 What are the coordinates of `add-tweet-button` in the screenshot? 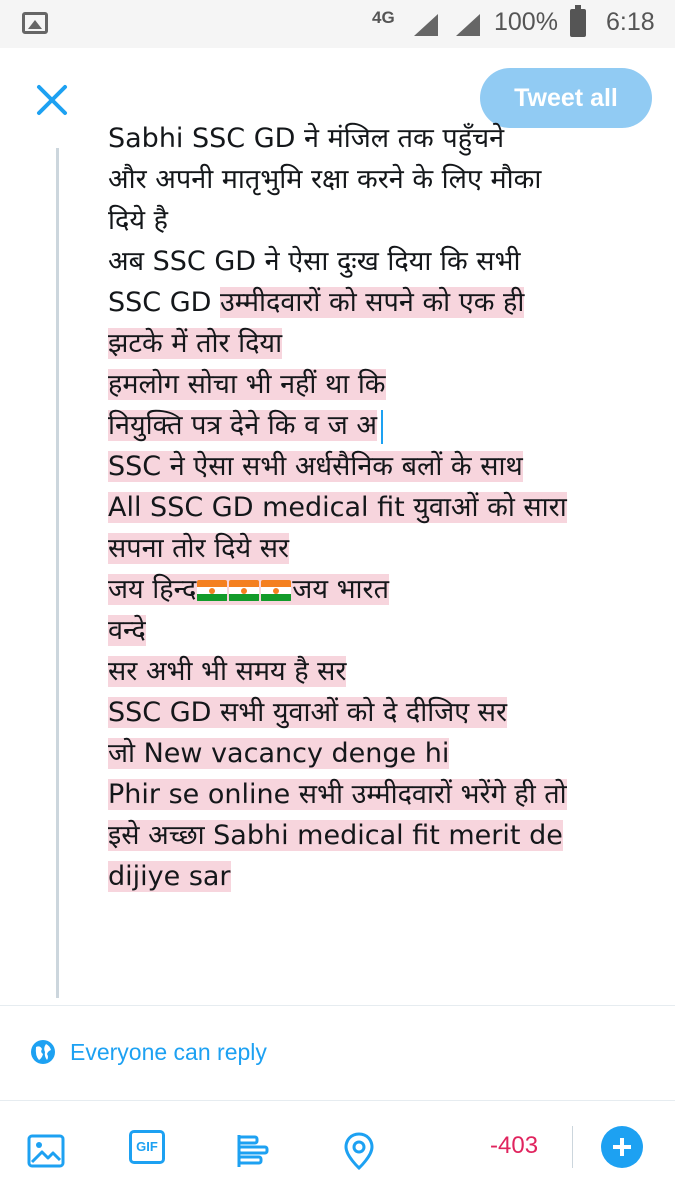 It's located at (622, 1147).